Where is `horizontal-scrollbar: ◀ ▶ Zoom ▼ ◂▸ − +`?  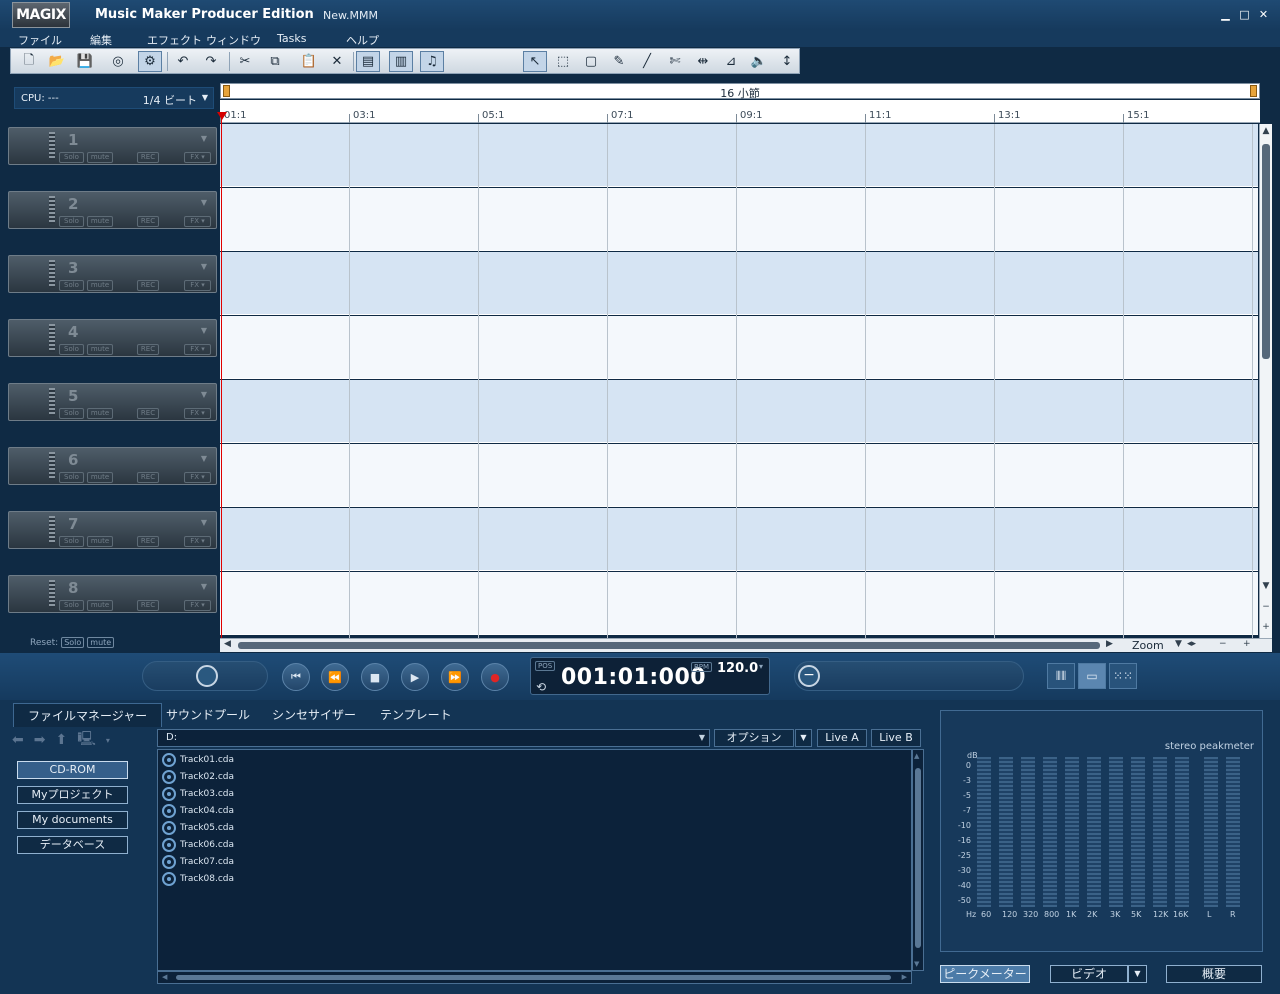 horizontal-scrollbar: ◀ ▶ Zoom ▼ ◂▸ − + is located at coordinates (746, 645).